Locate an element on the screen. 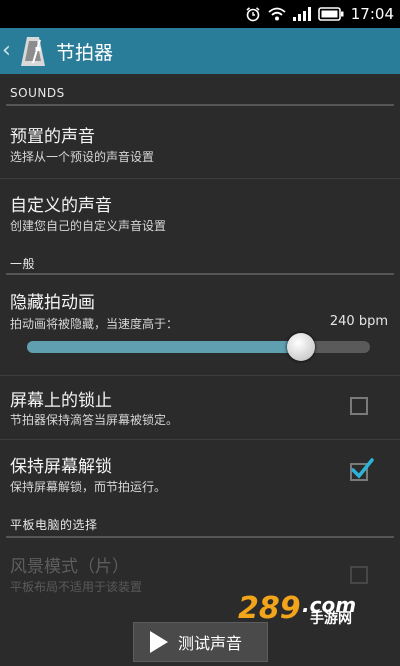  svg-text: 289 is located at coordinates (269, 608).